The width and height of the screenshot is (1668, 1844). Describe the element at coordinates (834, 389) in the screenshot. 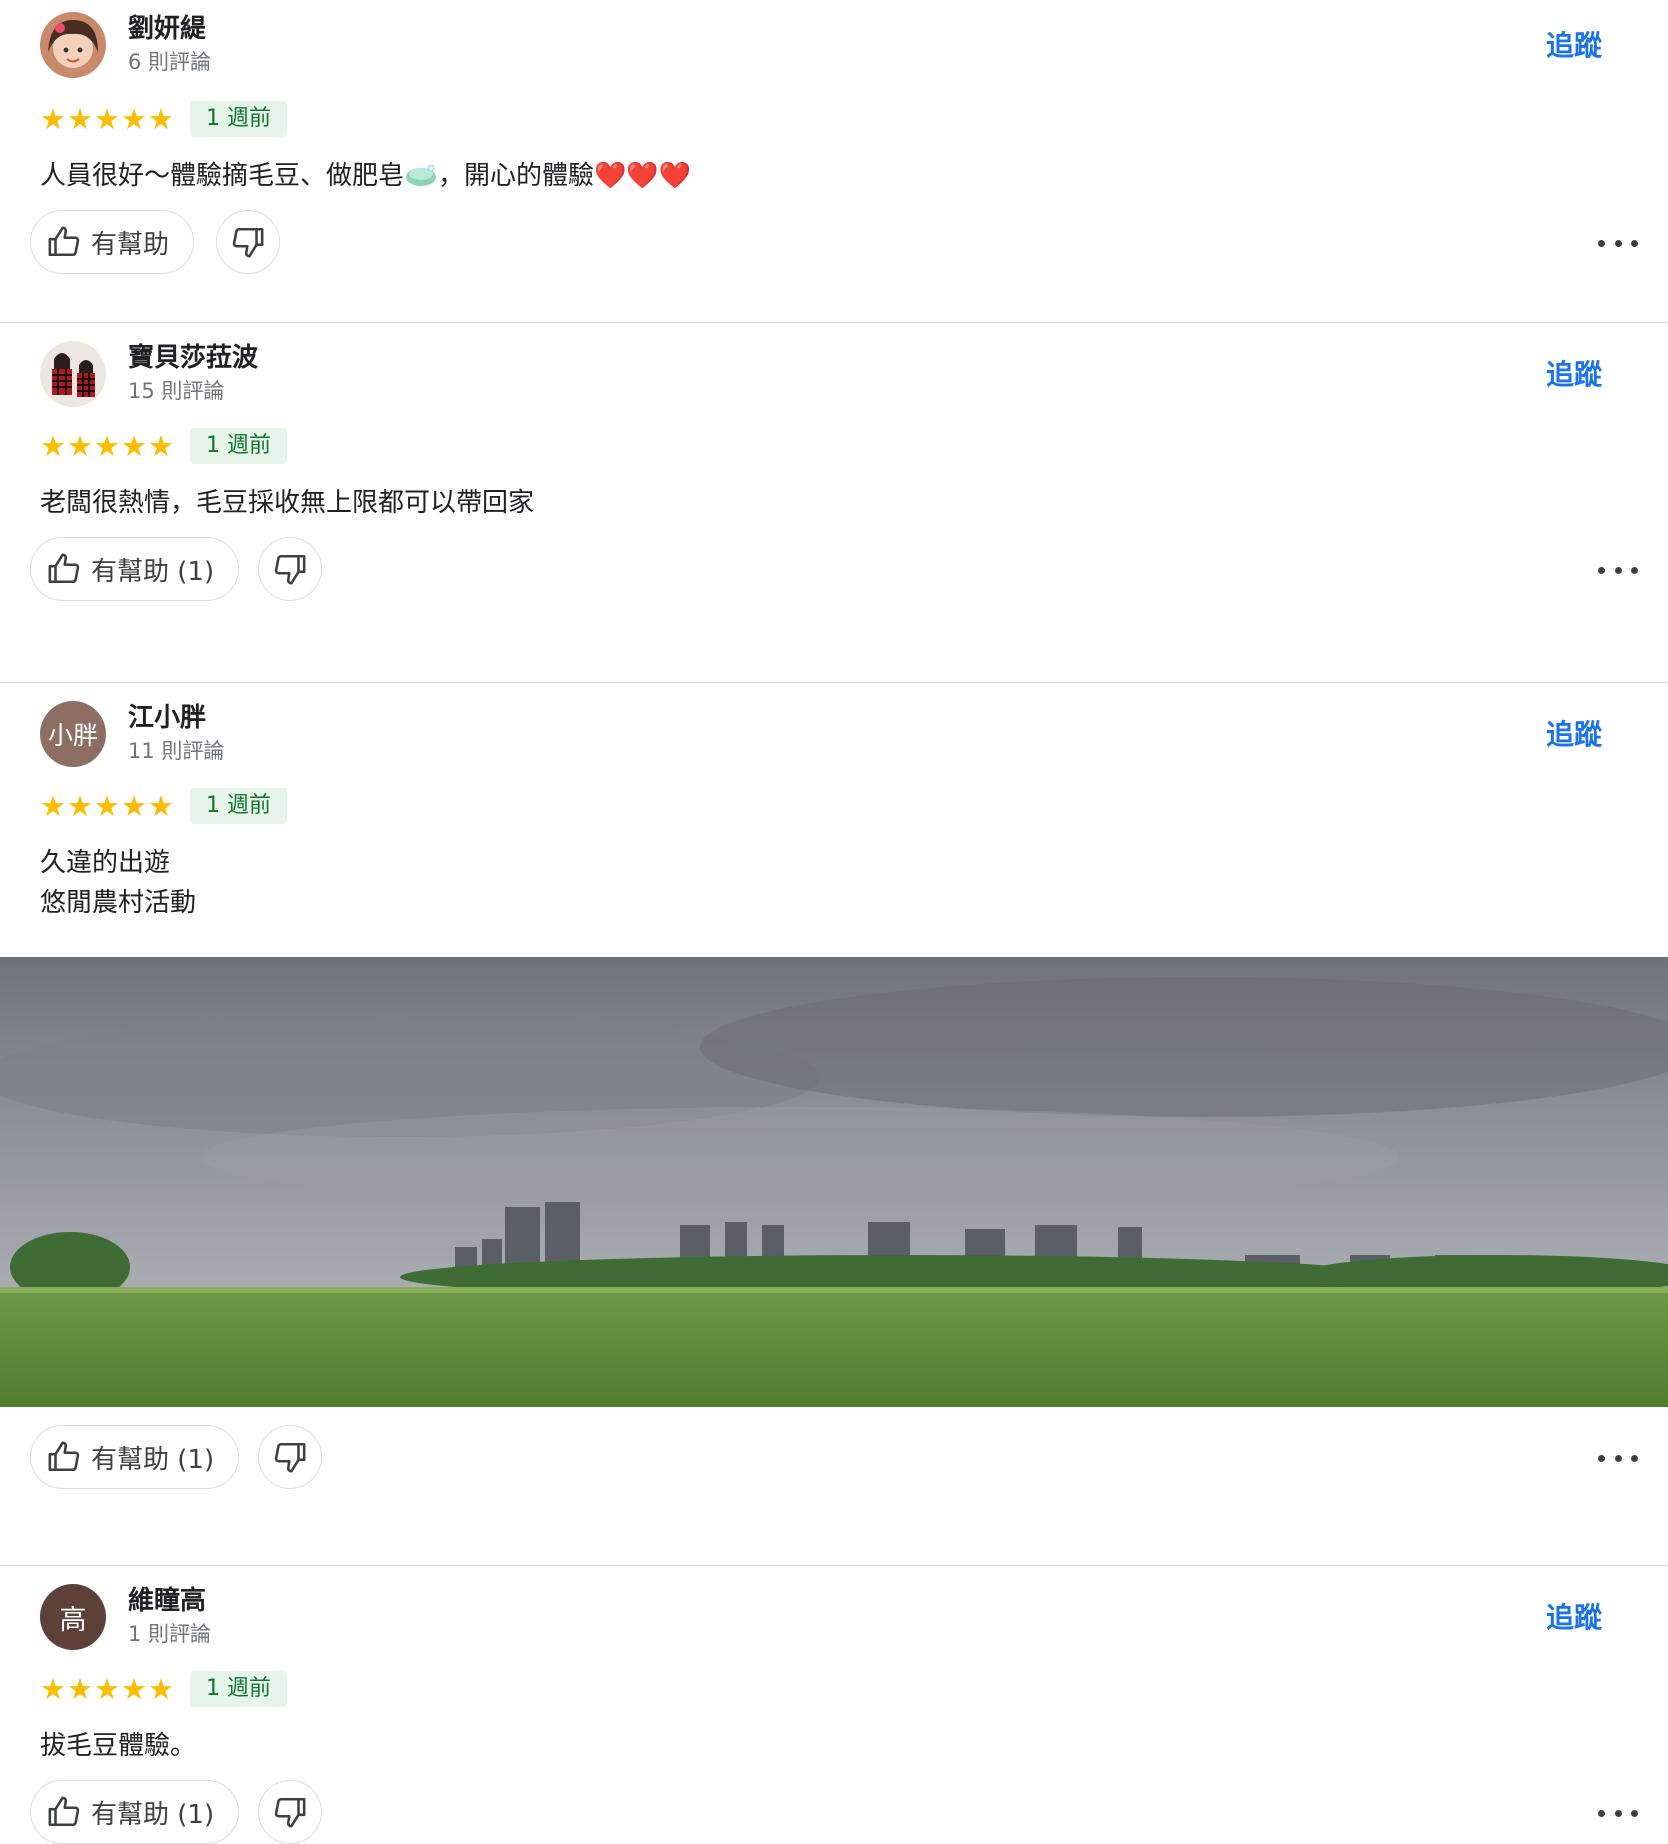

I see `review-header: 寶貝莎菈波 15 則評論 追蹤` at that location.